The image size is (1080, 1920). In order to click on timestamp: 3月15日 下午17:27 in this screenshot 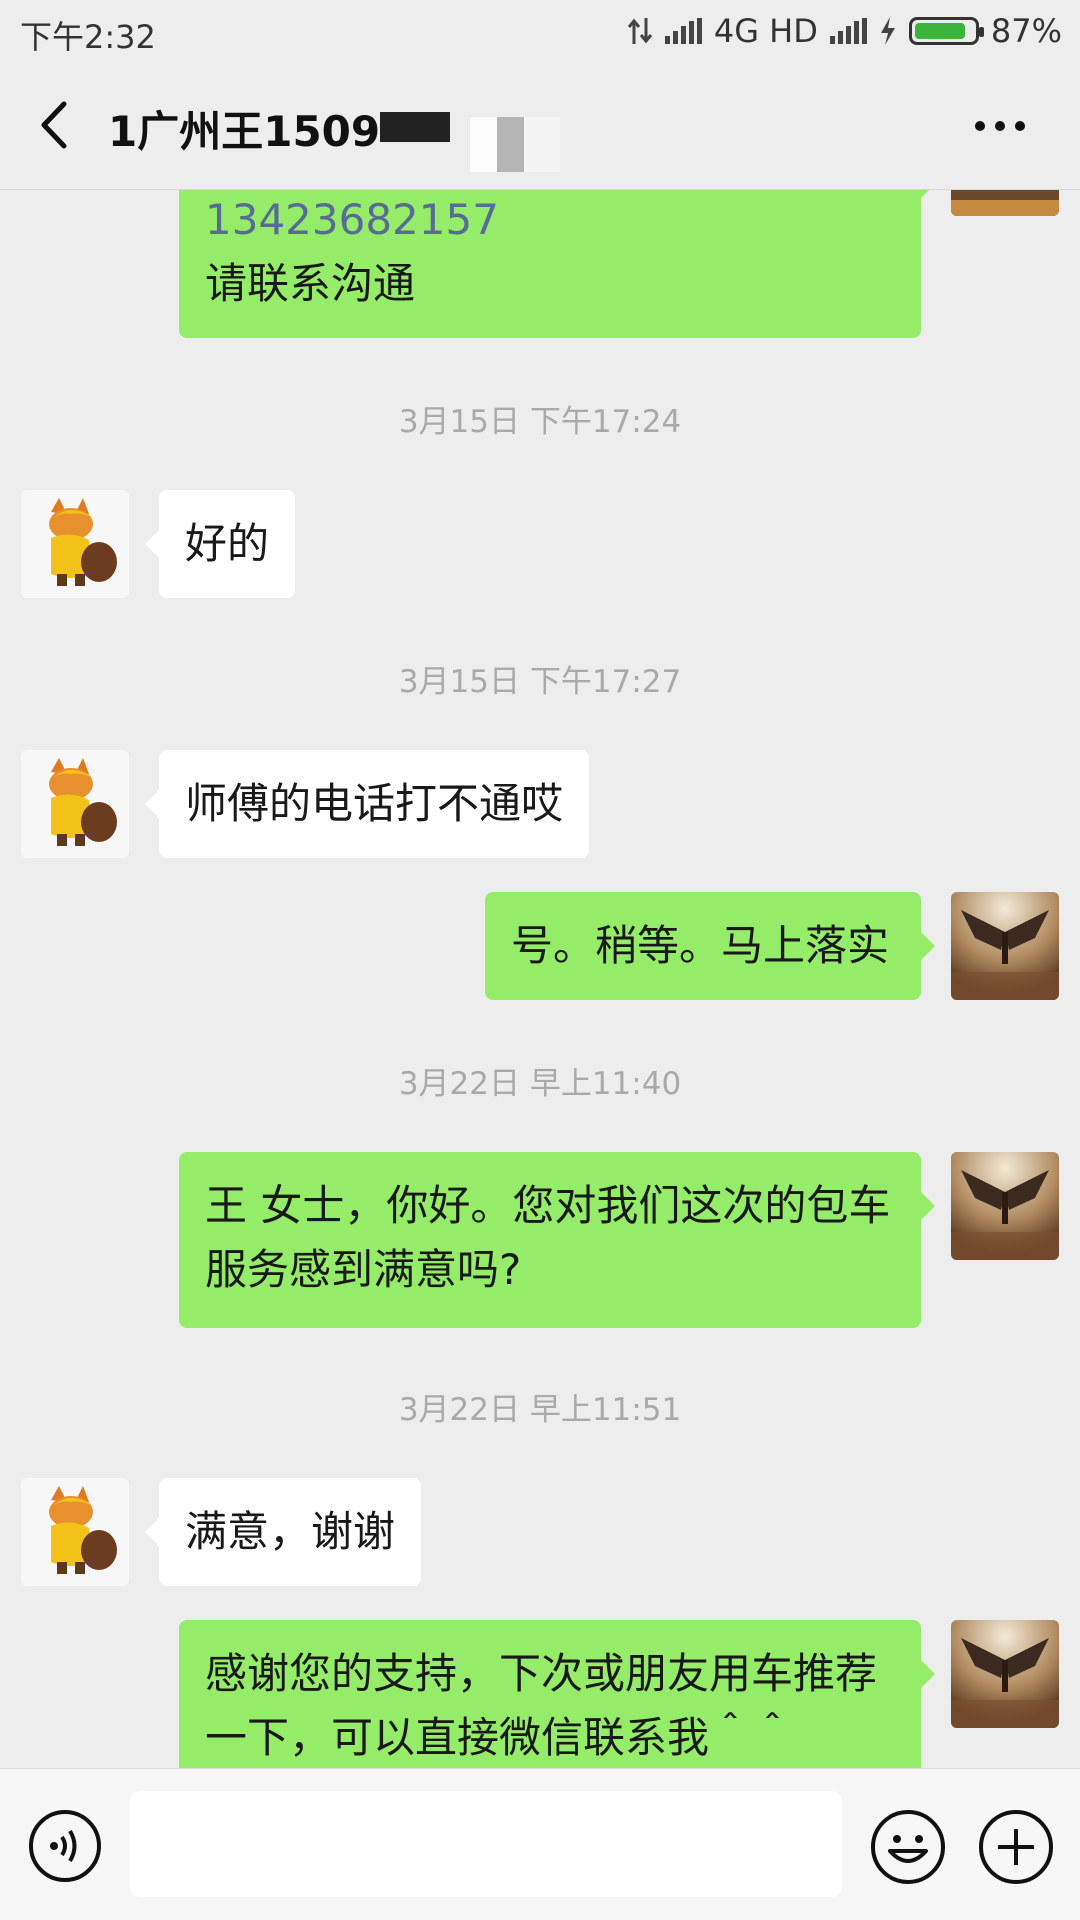, I will do `click(540, 682)`.